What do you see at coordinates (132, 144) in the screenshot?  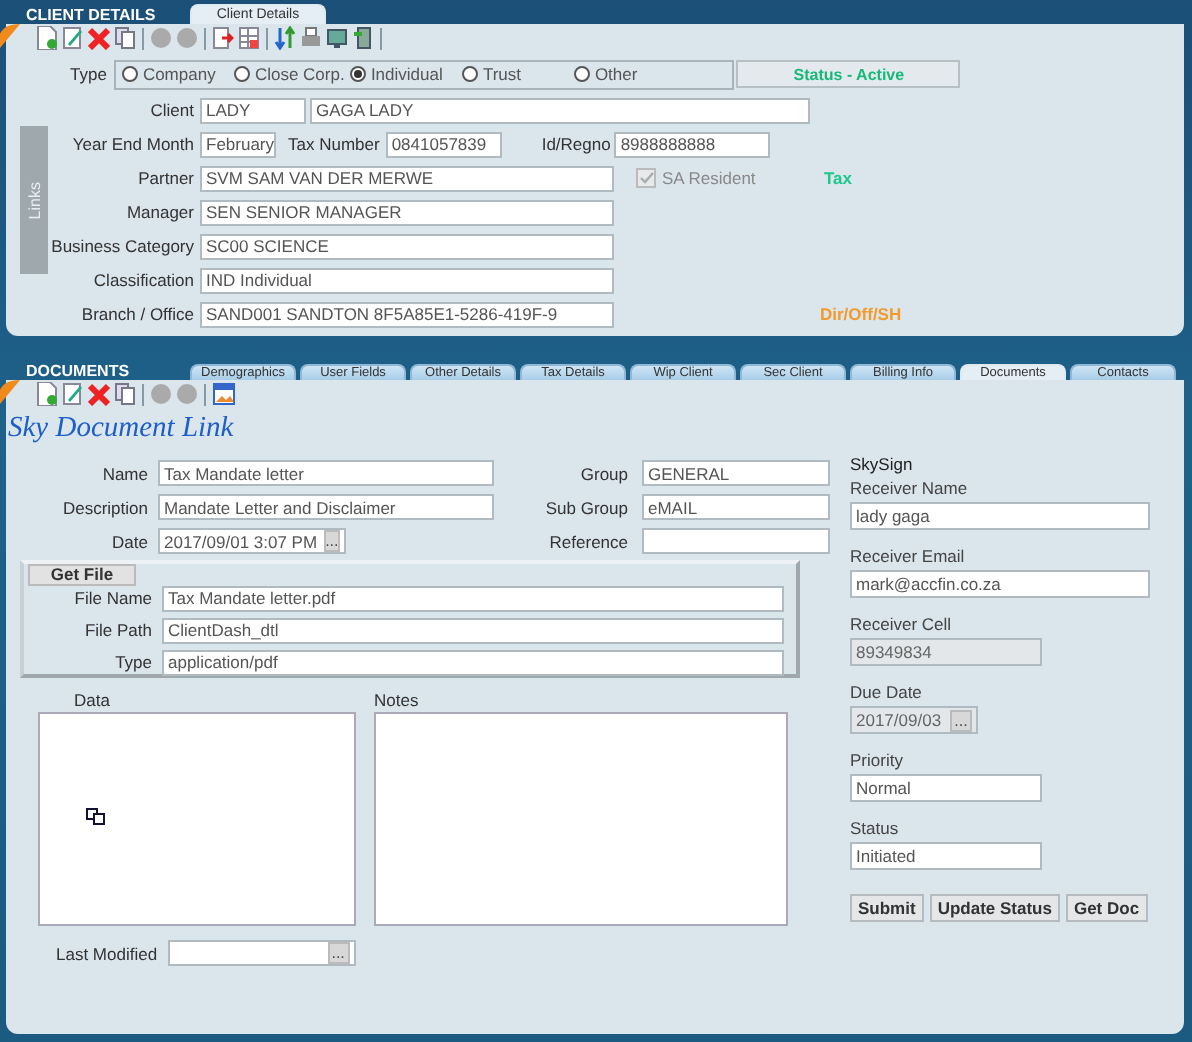 I see `field-label: Year End Month` at bounding box center [132, 144].